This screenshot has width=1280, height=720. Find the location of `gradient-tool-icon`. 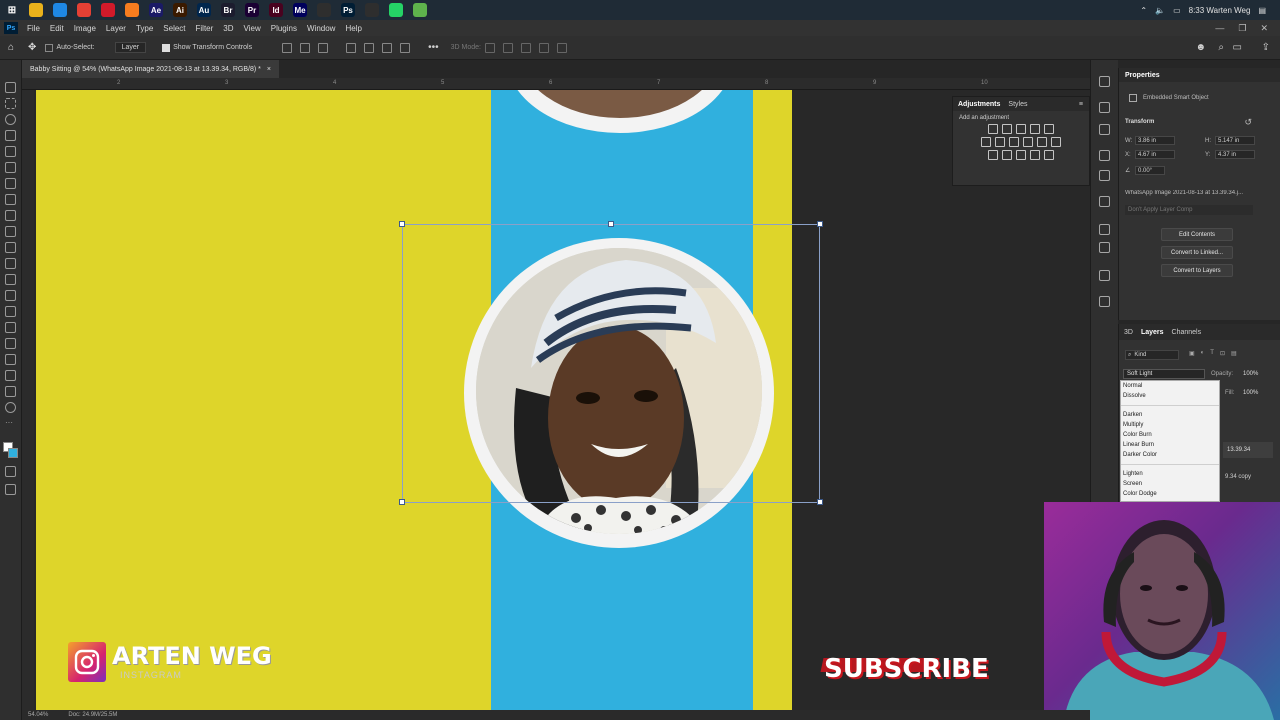

gradient-tool-icon is located at coordinates (10, 279).